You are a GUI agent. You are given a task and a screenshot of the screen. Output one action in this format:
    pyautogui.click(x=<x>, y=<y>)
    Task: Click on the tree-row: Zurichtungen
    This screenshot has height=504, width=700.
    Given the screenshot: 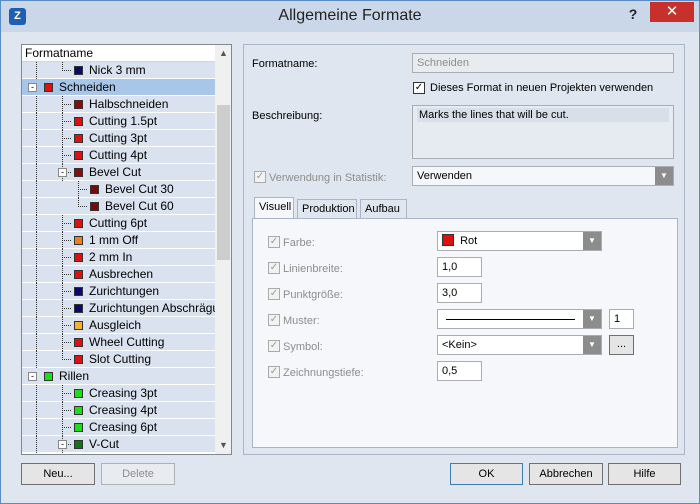 What is the action you would take?
    pyautogui.click(x=118, y=291)
    